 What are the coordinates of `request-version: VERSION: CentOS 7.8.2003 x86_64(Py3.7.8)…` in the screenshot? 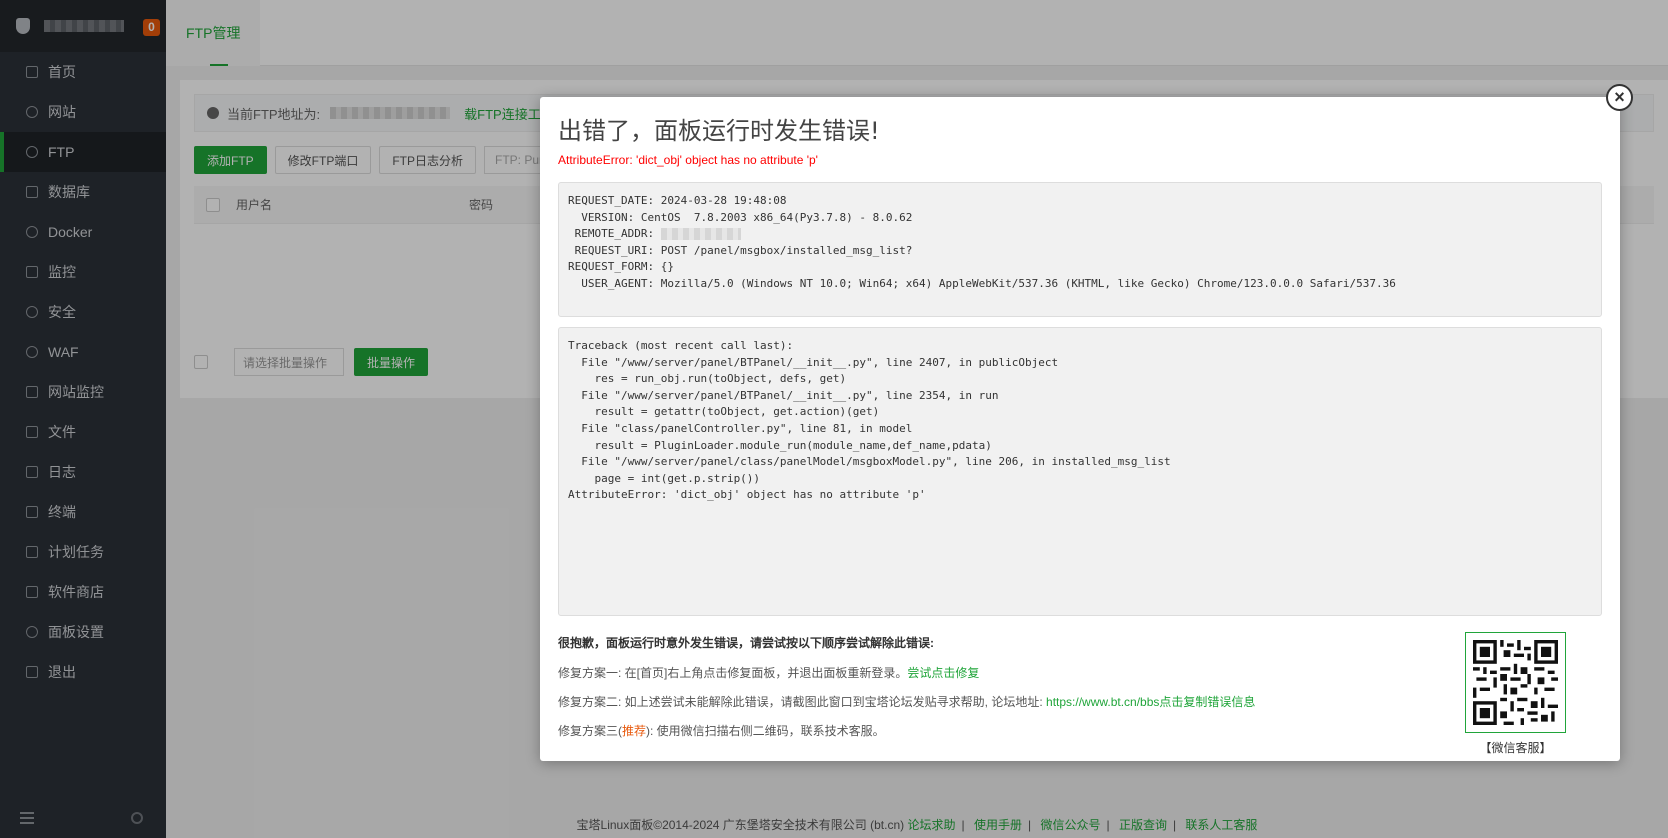 It's located at (740, 217).